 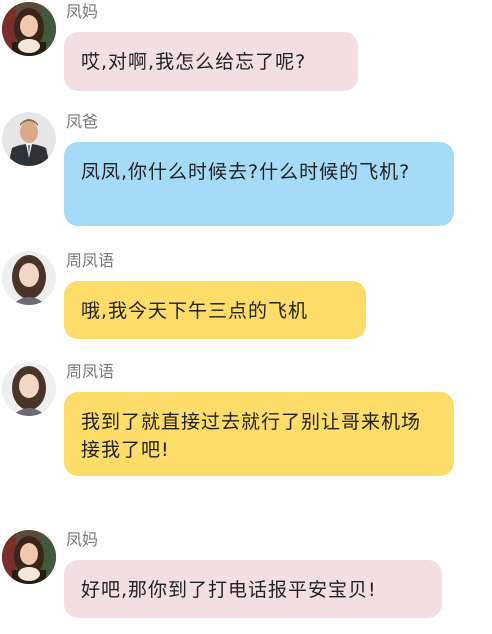 I want to click on message-bubble: 哦,我今天下午三点的飞机, so click(x=215, y=310).